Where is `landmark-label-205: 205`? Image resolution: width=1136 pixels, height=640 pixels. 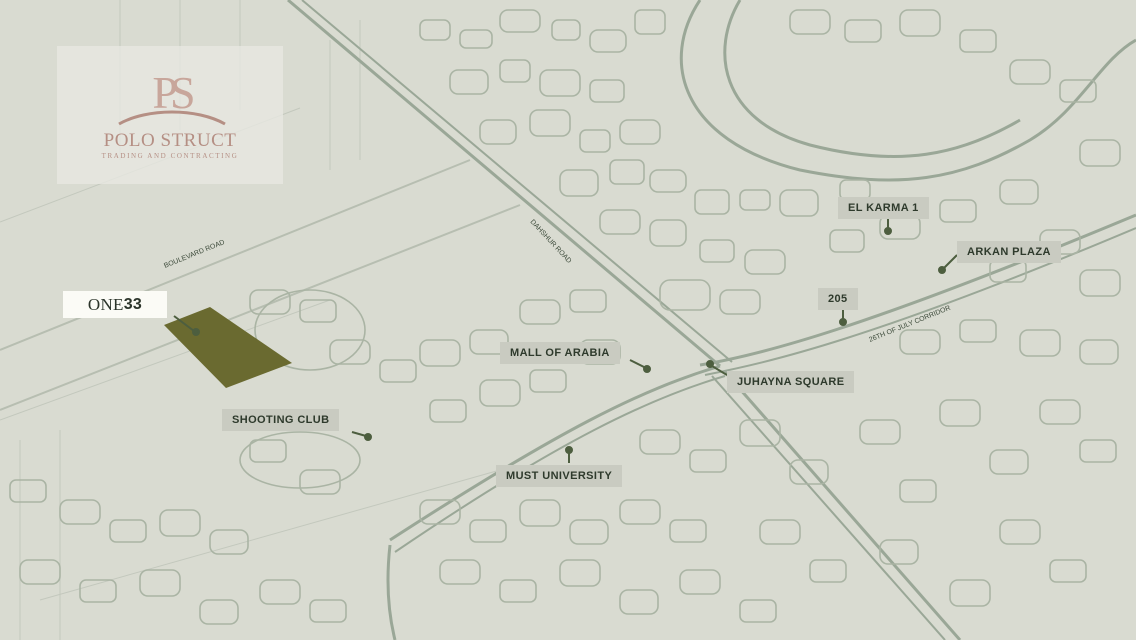 landmark-label-205: 205 is located at coordinates (838, 299).